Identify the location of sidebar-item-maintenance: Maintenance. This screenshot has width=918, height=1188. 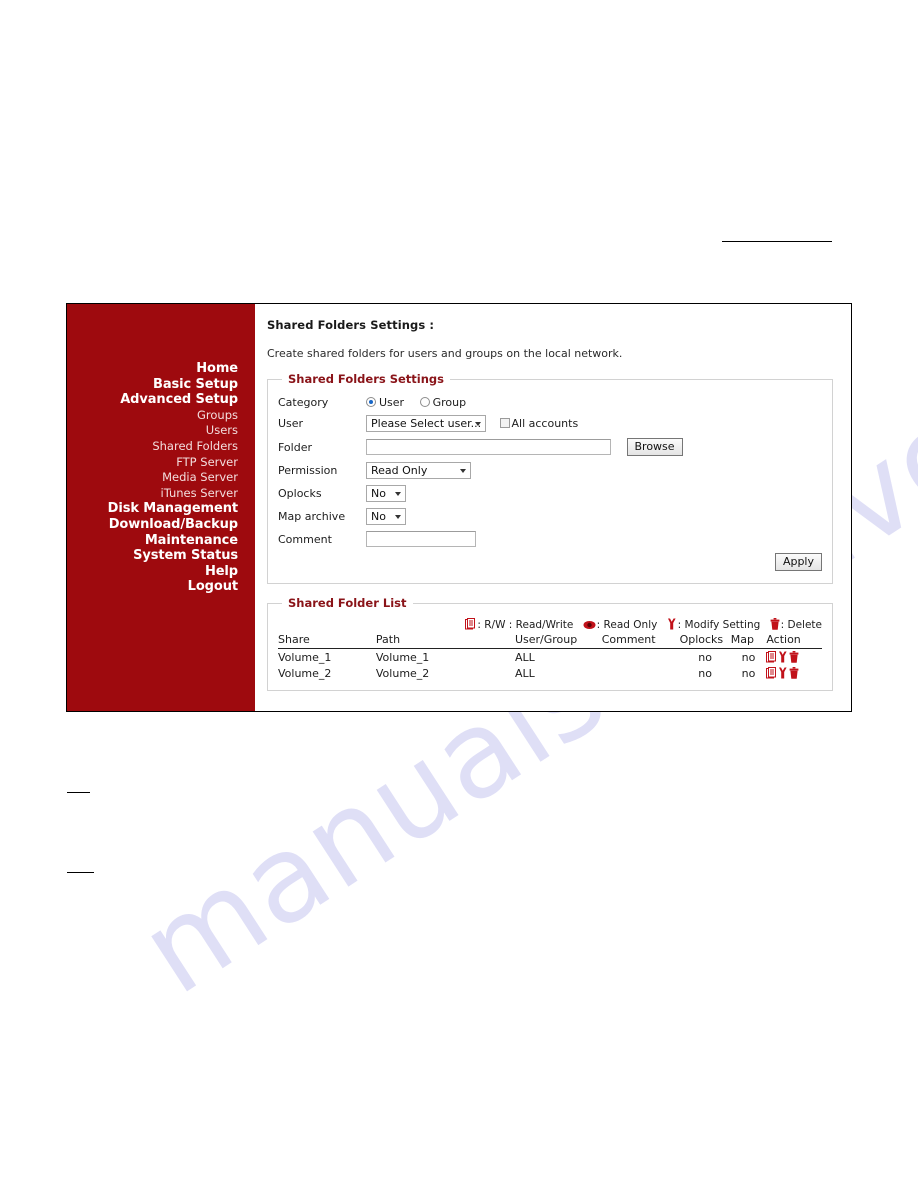
(161, 541).